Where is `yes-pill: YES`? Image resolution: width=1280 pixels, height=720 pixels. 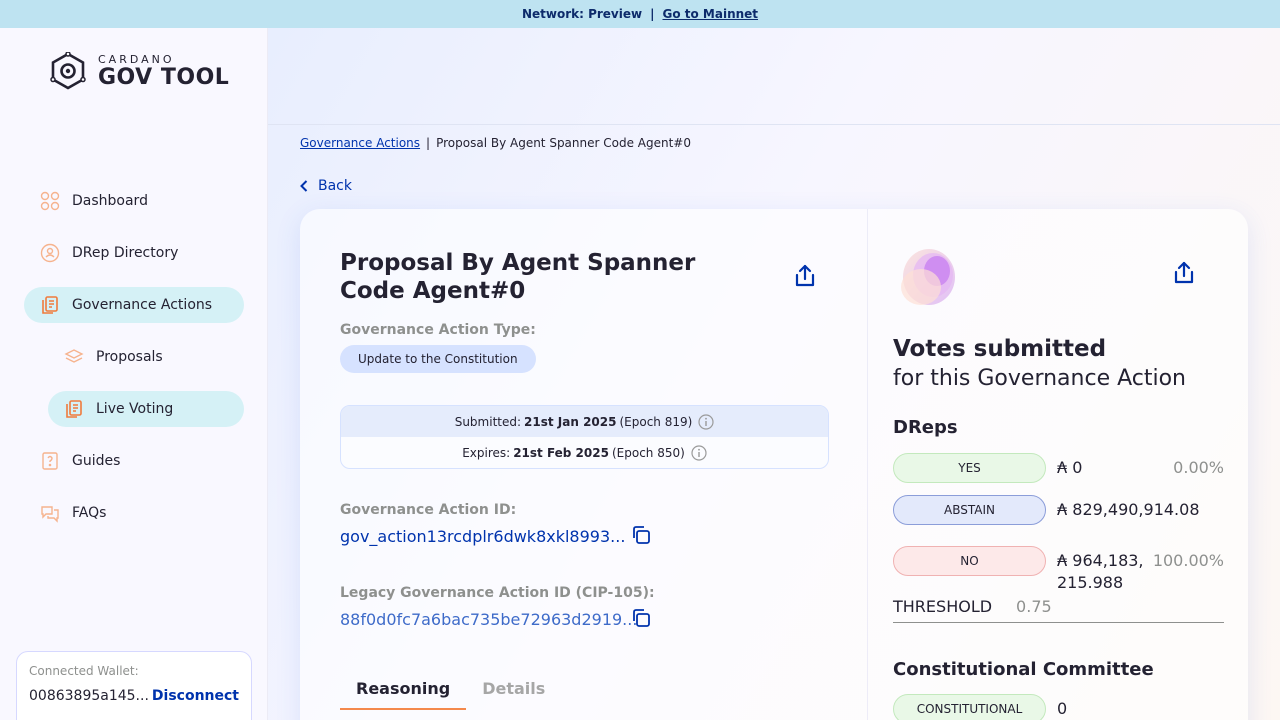
yes-pill: YES is located at coordinates (969, 468).